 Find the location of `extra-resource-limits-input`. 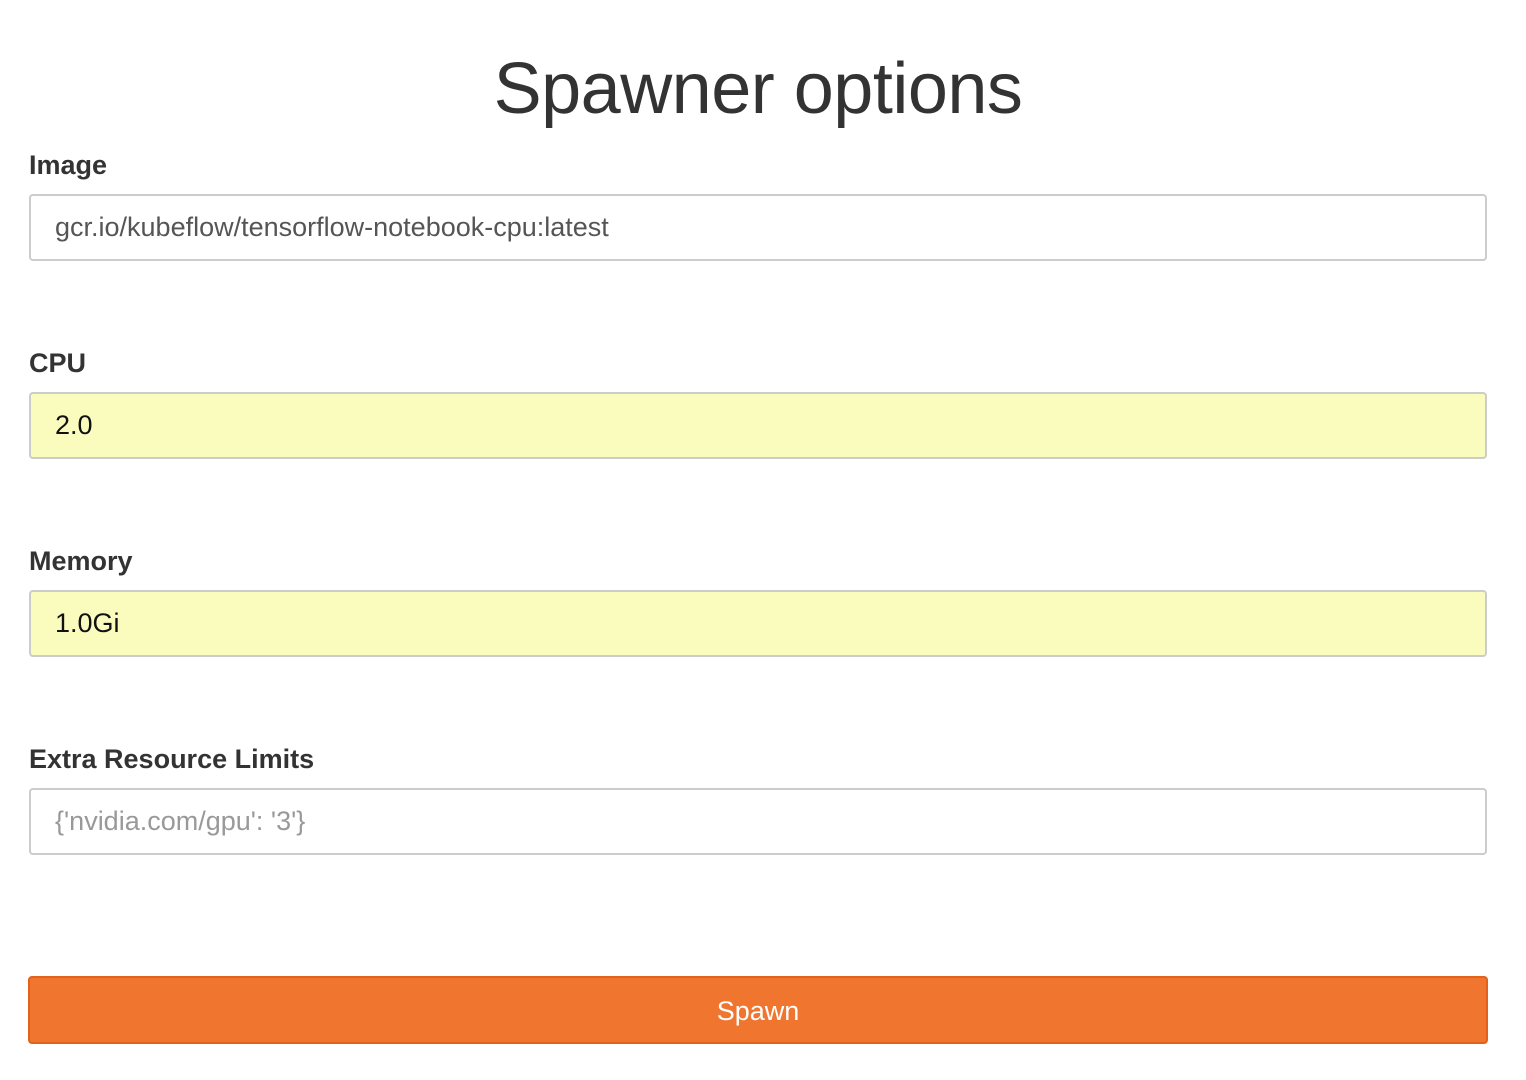

extra-resource-limits-input is located at coordinates (758, 821).